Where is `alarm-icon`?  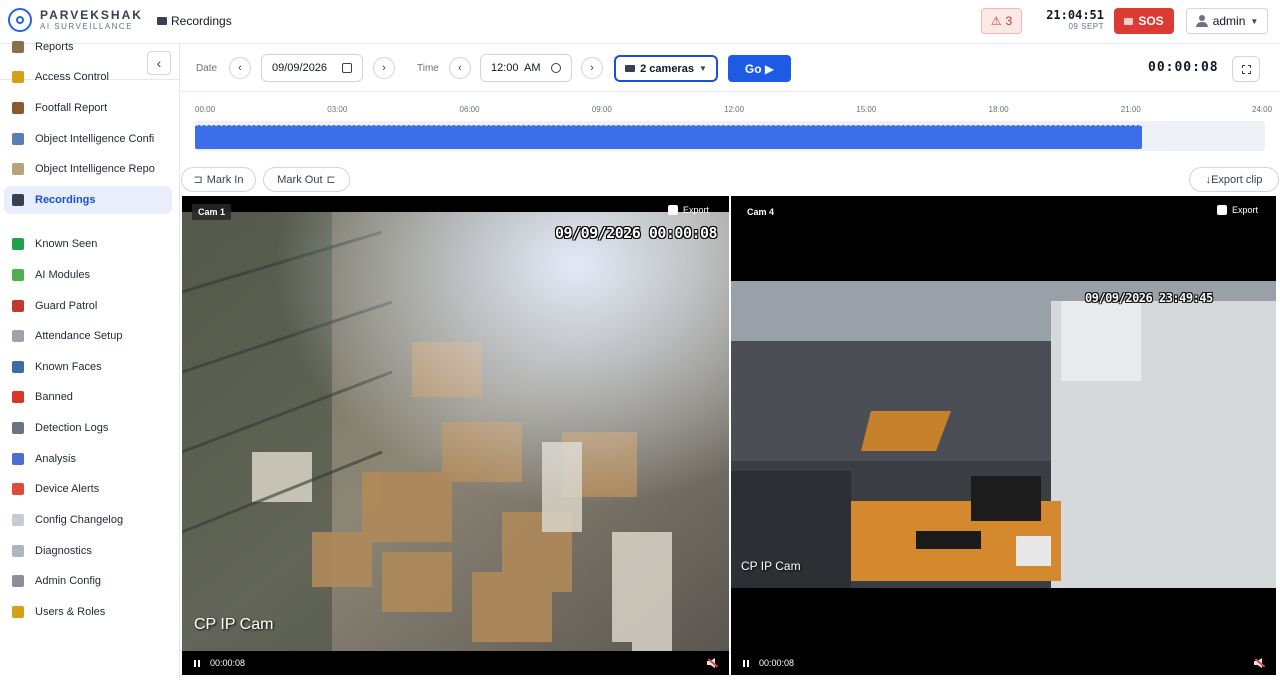 alarm-icon is located at coordinates (18, 489).